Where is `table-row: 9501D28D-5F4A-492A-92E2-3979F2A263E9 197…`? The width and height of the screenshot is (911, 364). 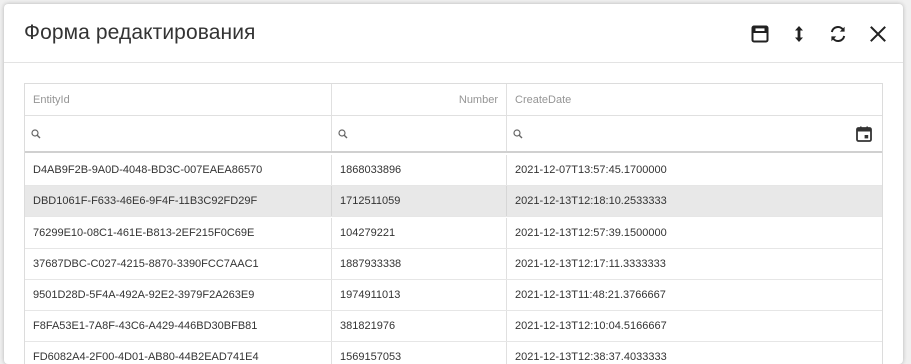
table-row: 9501D28D-5F4A-492A-92E2-3979F2A263E9 197… is located at coordinates (453, 295).